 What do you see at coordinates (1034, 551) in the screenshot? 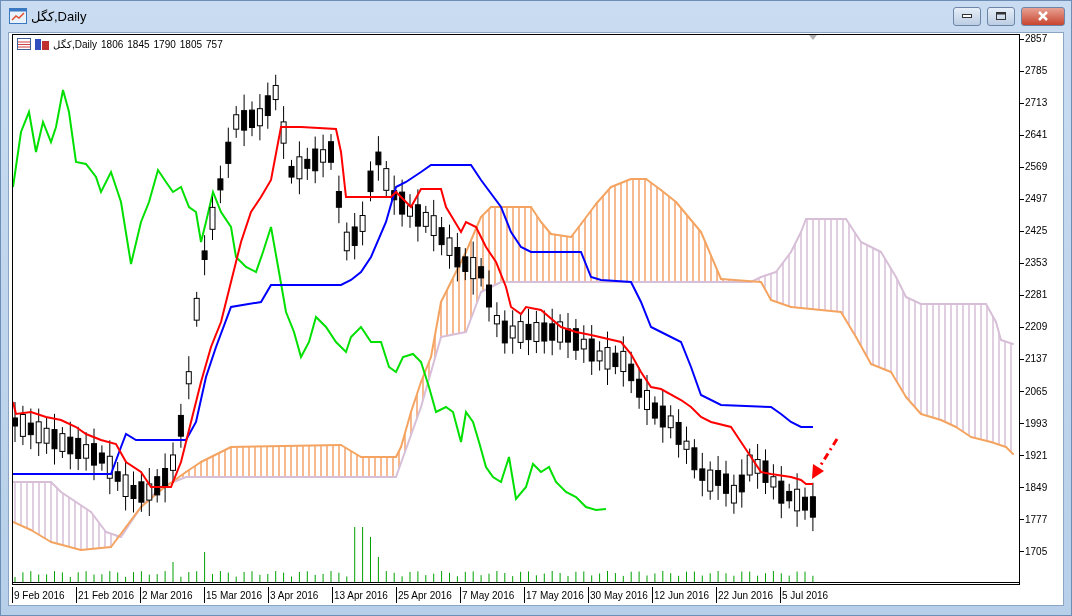
I see `price-axis-label: 1705` at bounding box center [1034, 551].